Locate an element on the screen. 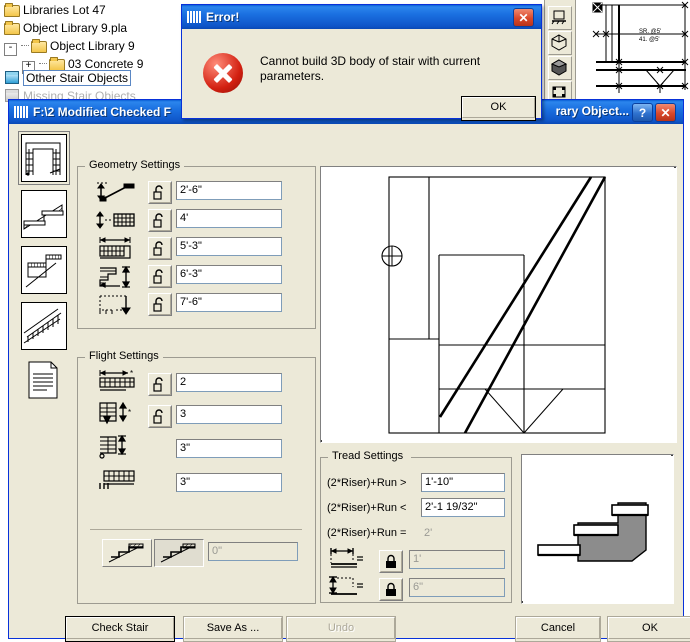  error-ok-button-label: OK is located at coordinates (498, 107).